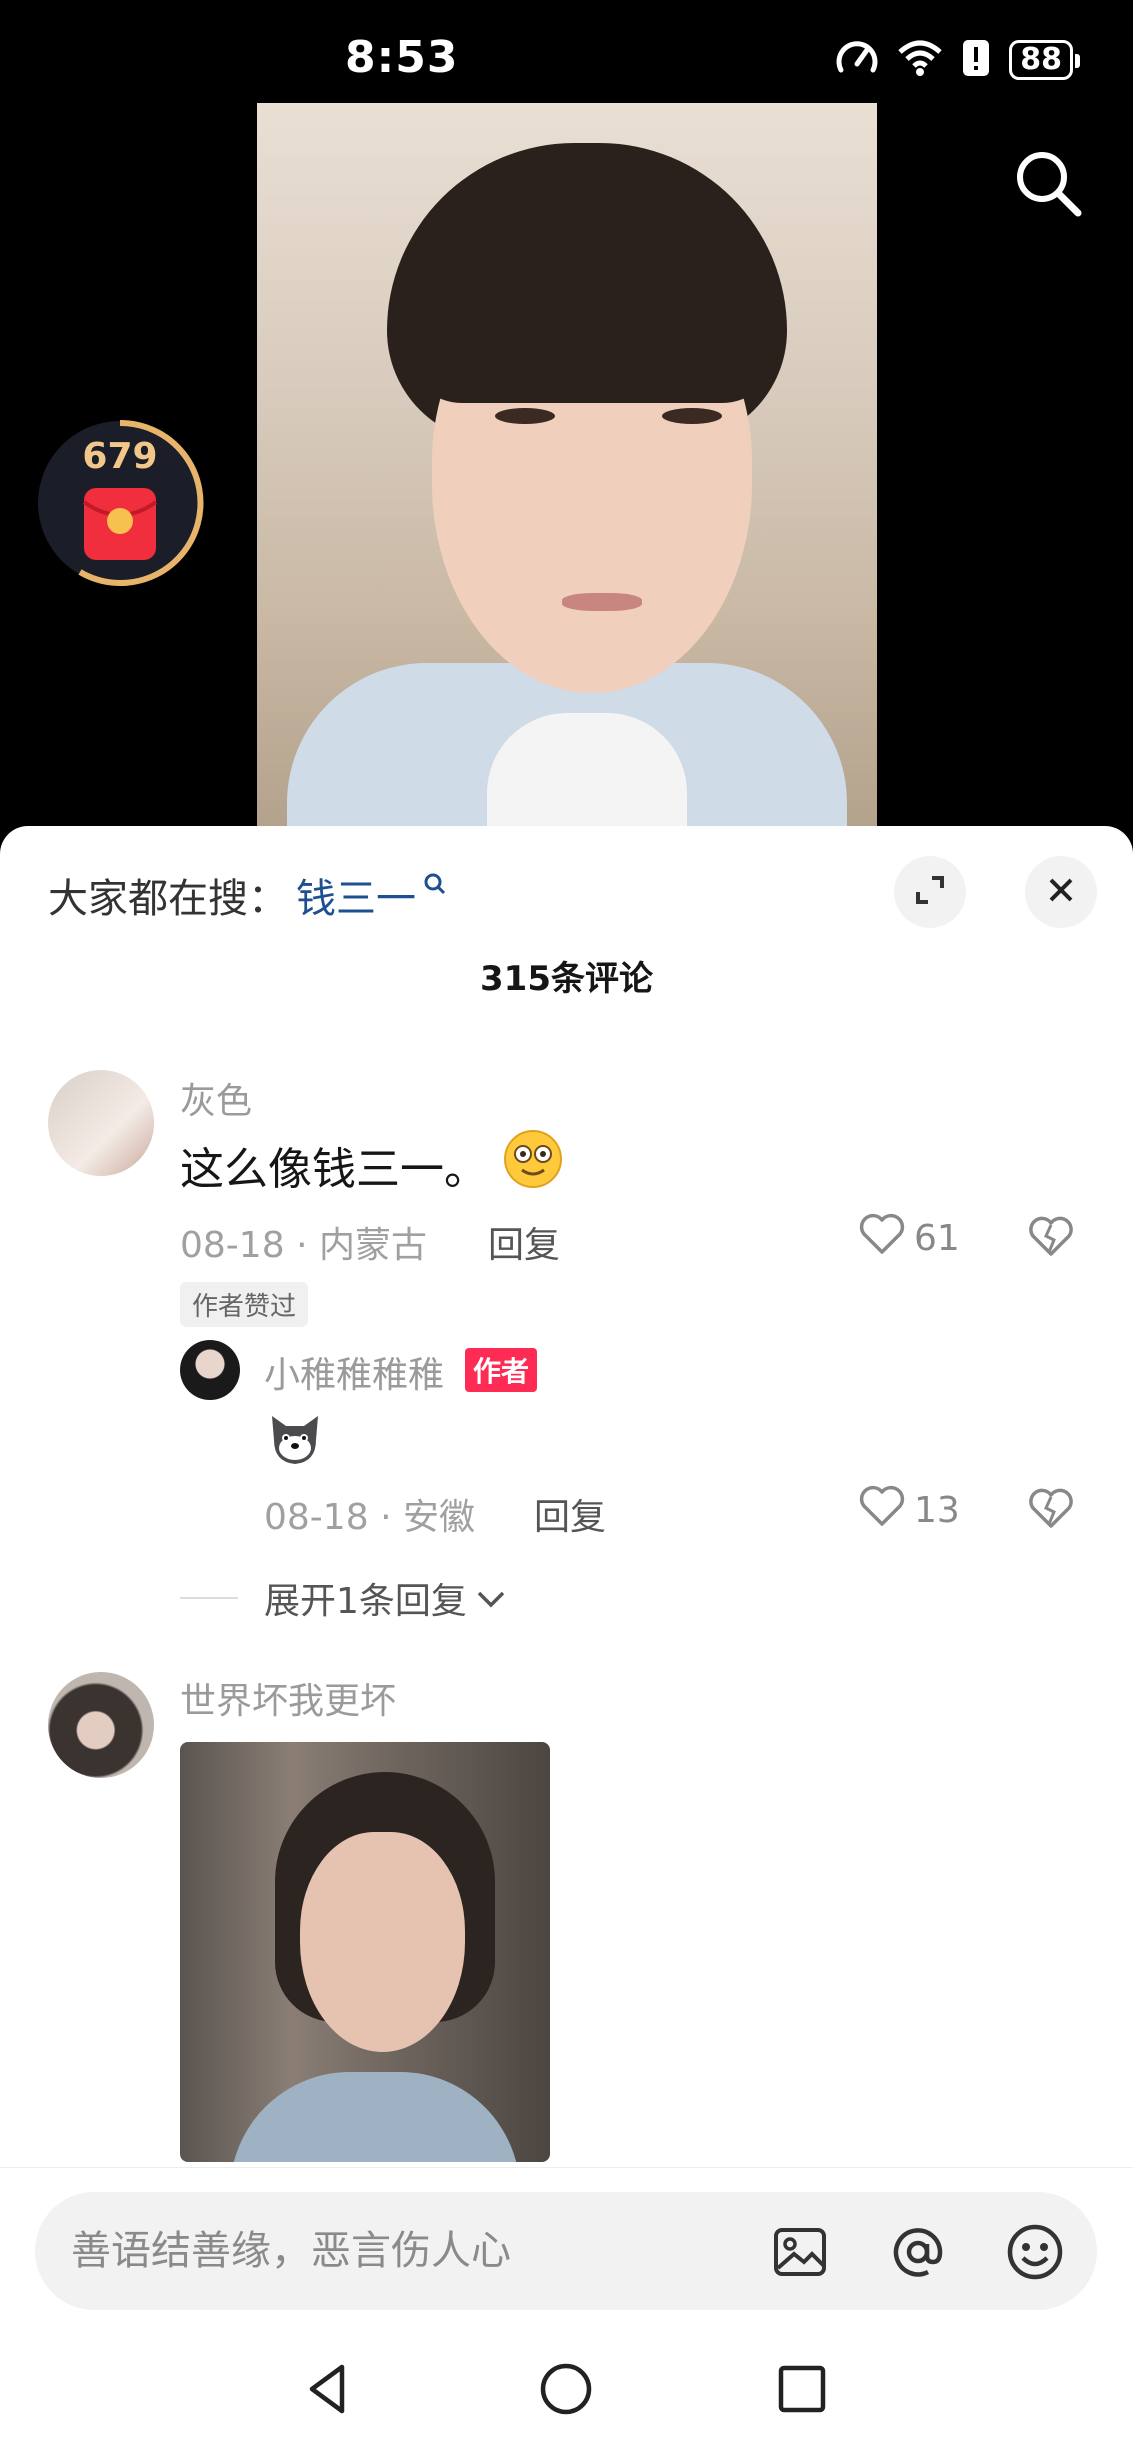 Image resolution: width=1133 pixels, height=2453 pixels. Describe the element at coordinates (210, 1370) in the screenshot. I see `reply-avatar` at that location.